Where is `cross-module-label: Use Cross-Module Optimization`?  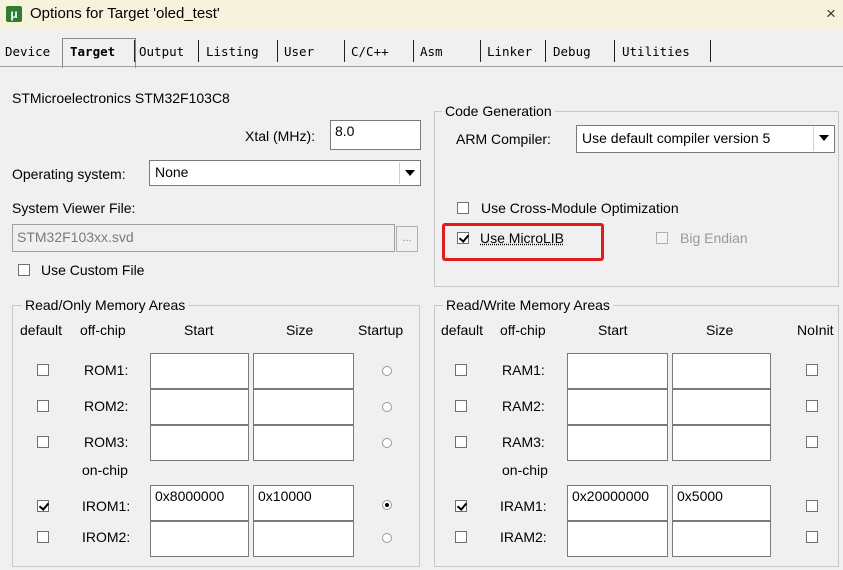
cross-module-label: Use Cross-Module Optimization is located at coordinates (580, 208).